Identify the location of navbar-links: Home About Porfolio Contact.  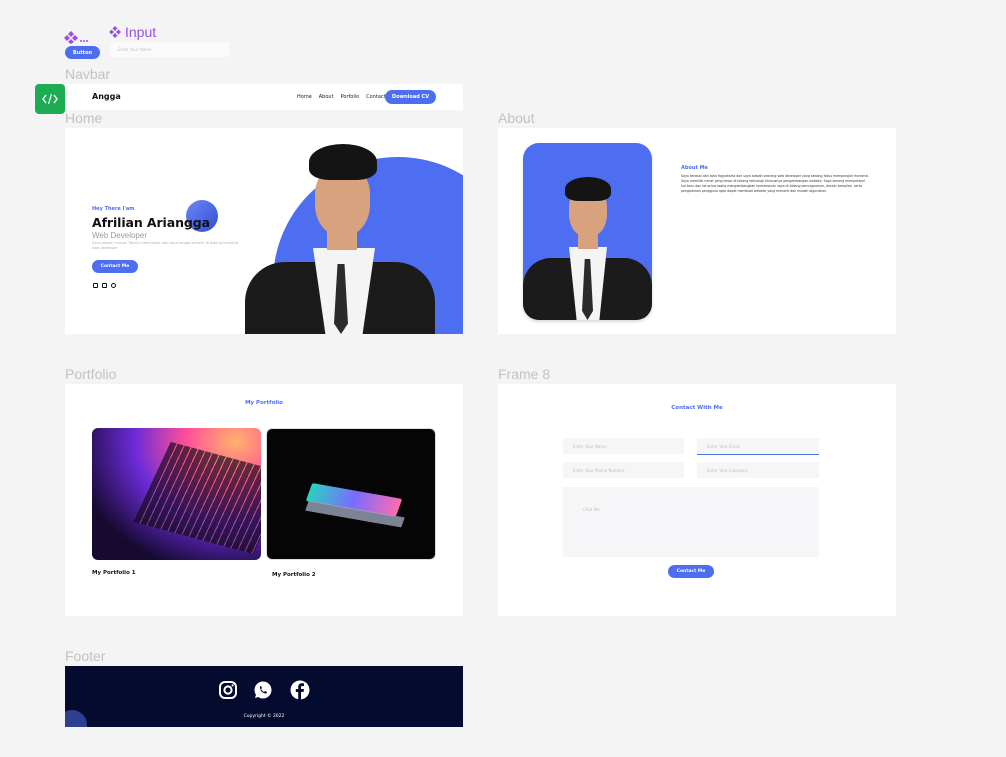
(341, 97).